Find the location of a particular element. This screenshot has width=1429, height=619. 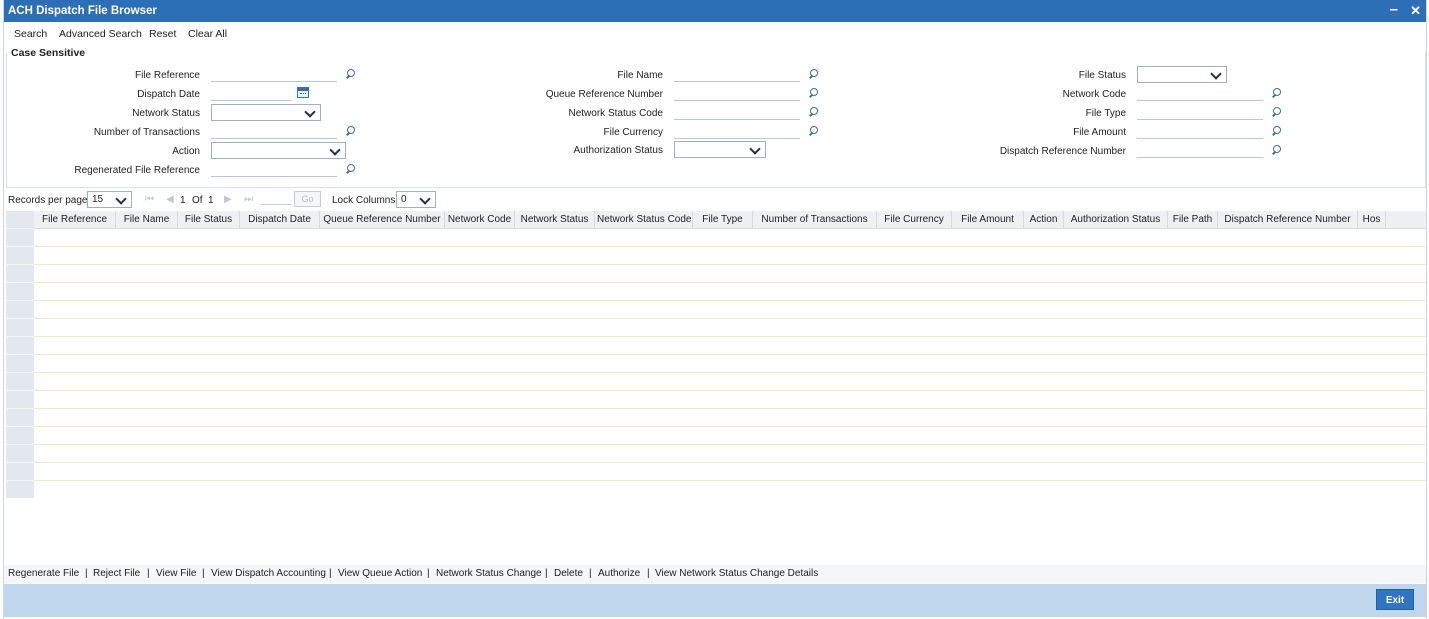

number-of-transactions-input is located at coordinates (274, 131).